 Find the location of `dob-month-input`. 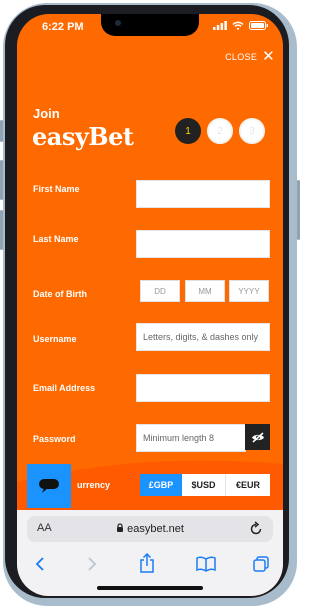

dob-month-input is located at coordinates (205, 291).